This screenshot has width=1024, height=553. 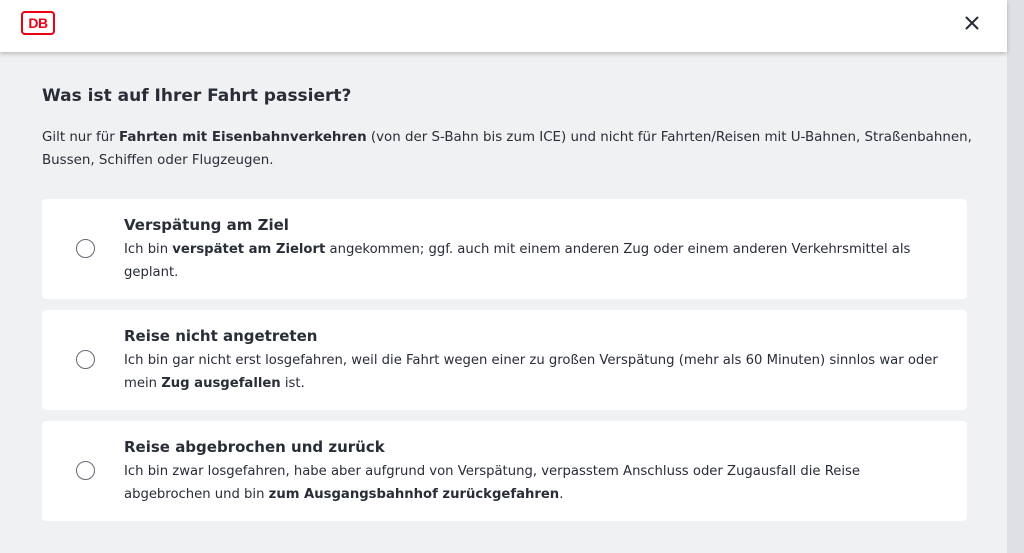 I want to click on option-title: Reise abgebrochen und zurück, so click(x=254, y=447).